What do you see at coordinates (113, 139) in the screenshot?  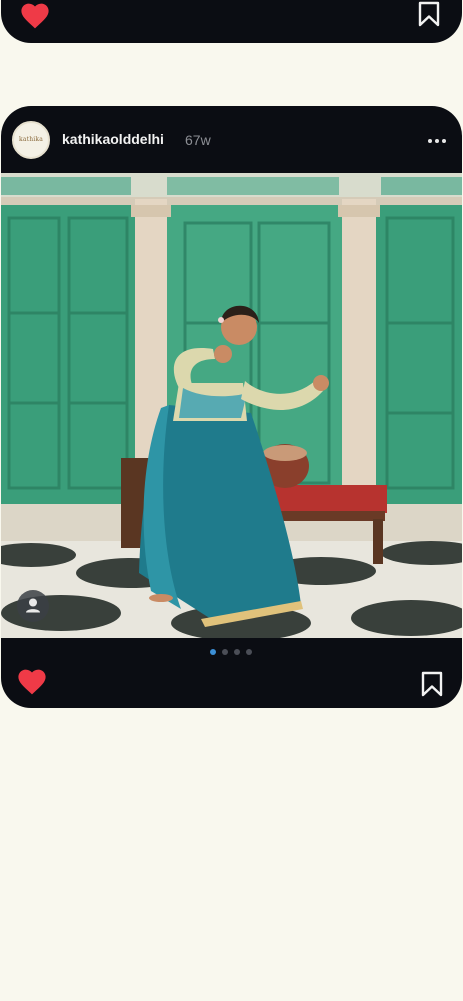 I see `username: kathikaolddelhi` at bounding box center [113, 139].